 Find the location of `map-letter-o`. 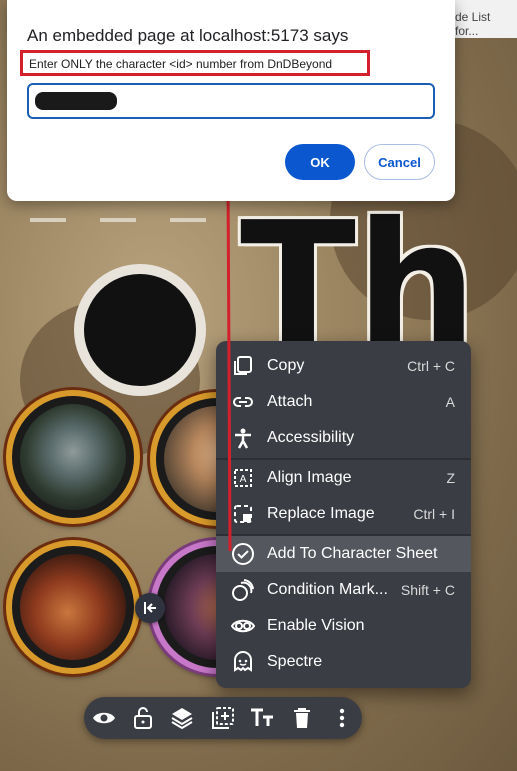

map-letter-o is located at coordinates (140, 330).